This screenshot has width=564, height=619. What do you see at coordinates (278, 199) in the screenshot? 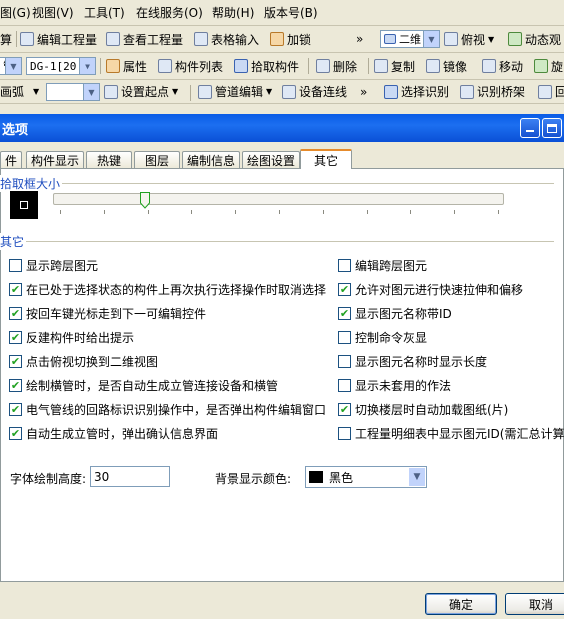
I see `pick-box-slider-track` at bounding box center [278, 199].